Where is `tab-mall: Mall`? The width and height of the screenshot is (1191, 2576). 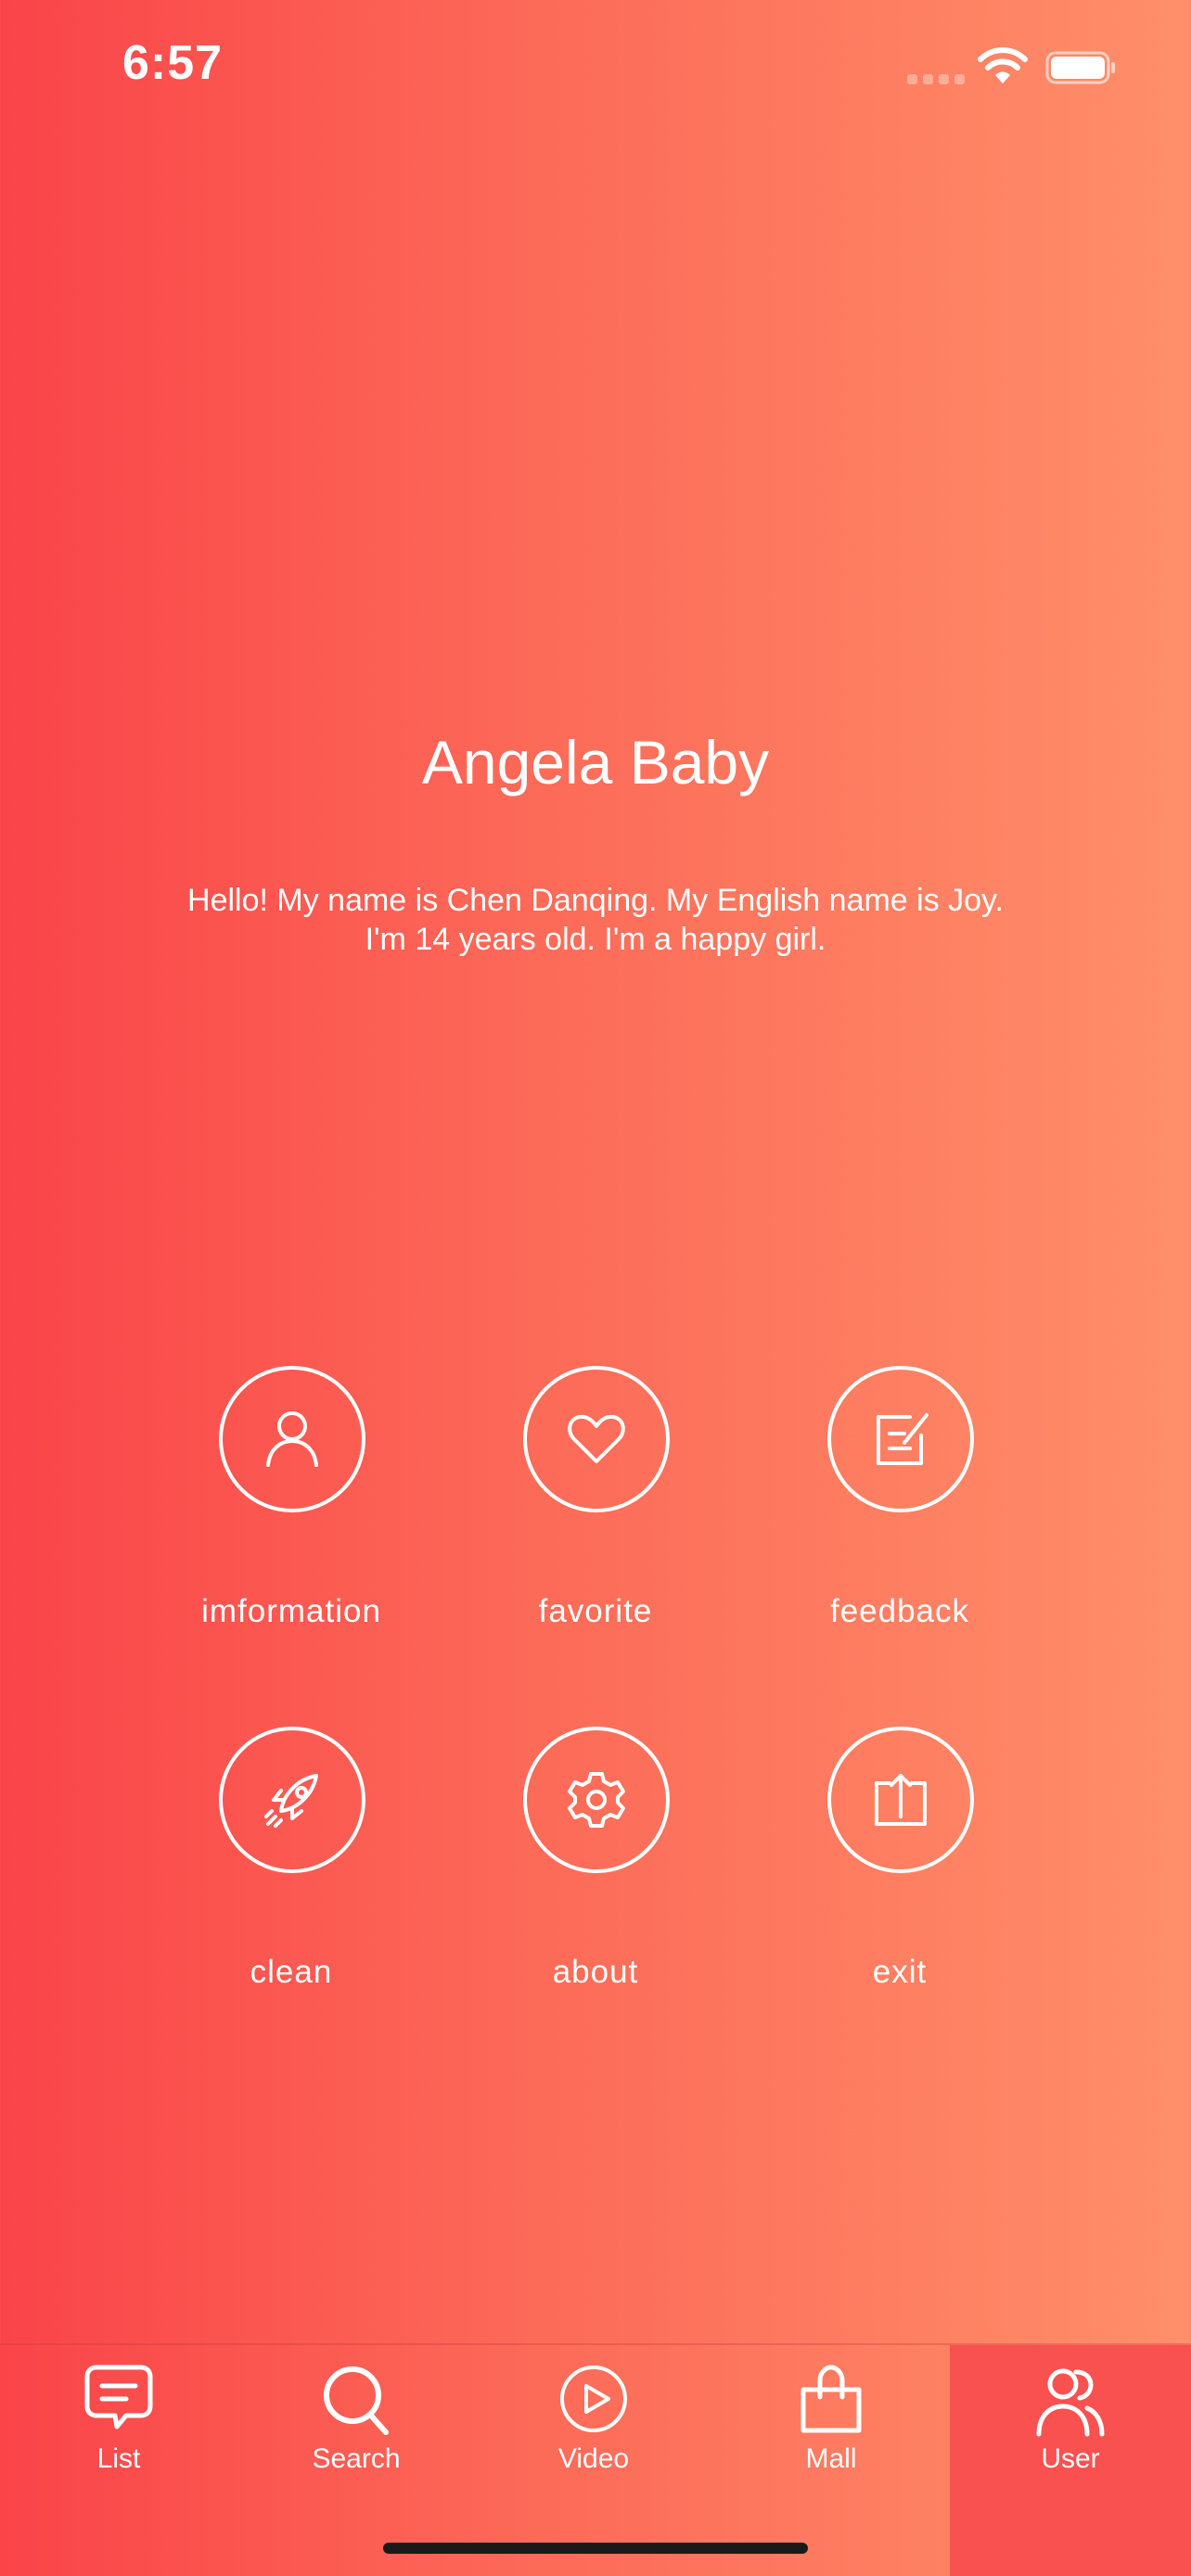 tab-mall: Mall is located at coordinates (831, 2460).